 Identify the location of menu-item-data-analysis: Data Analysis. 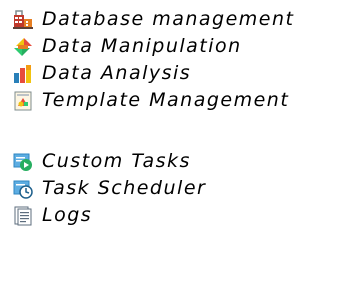
(153, 73).